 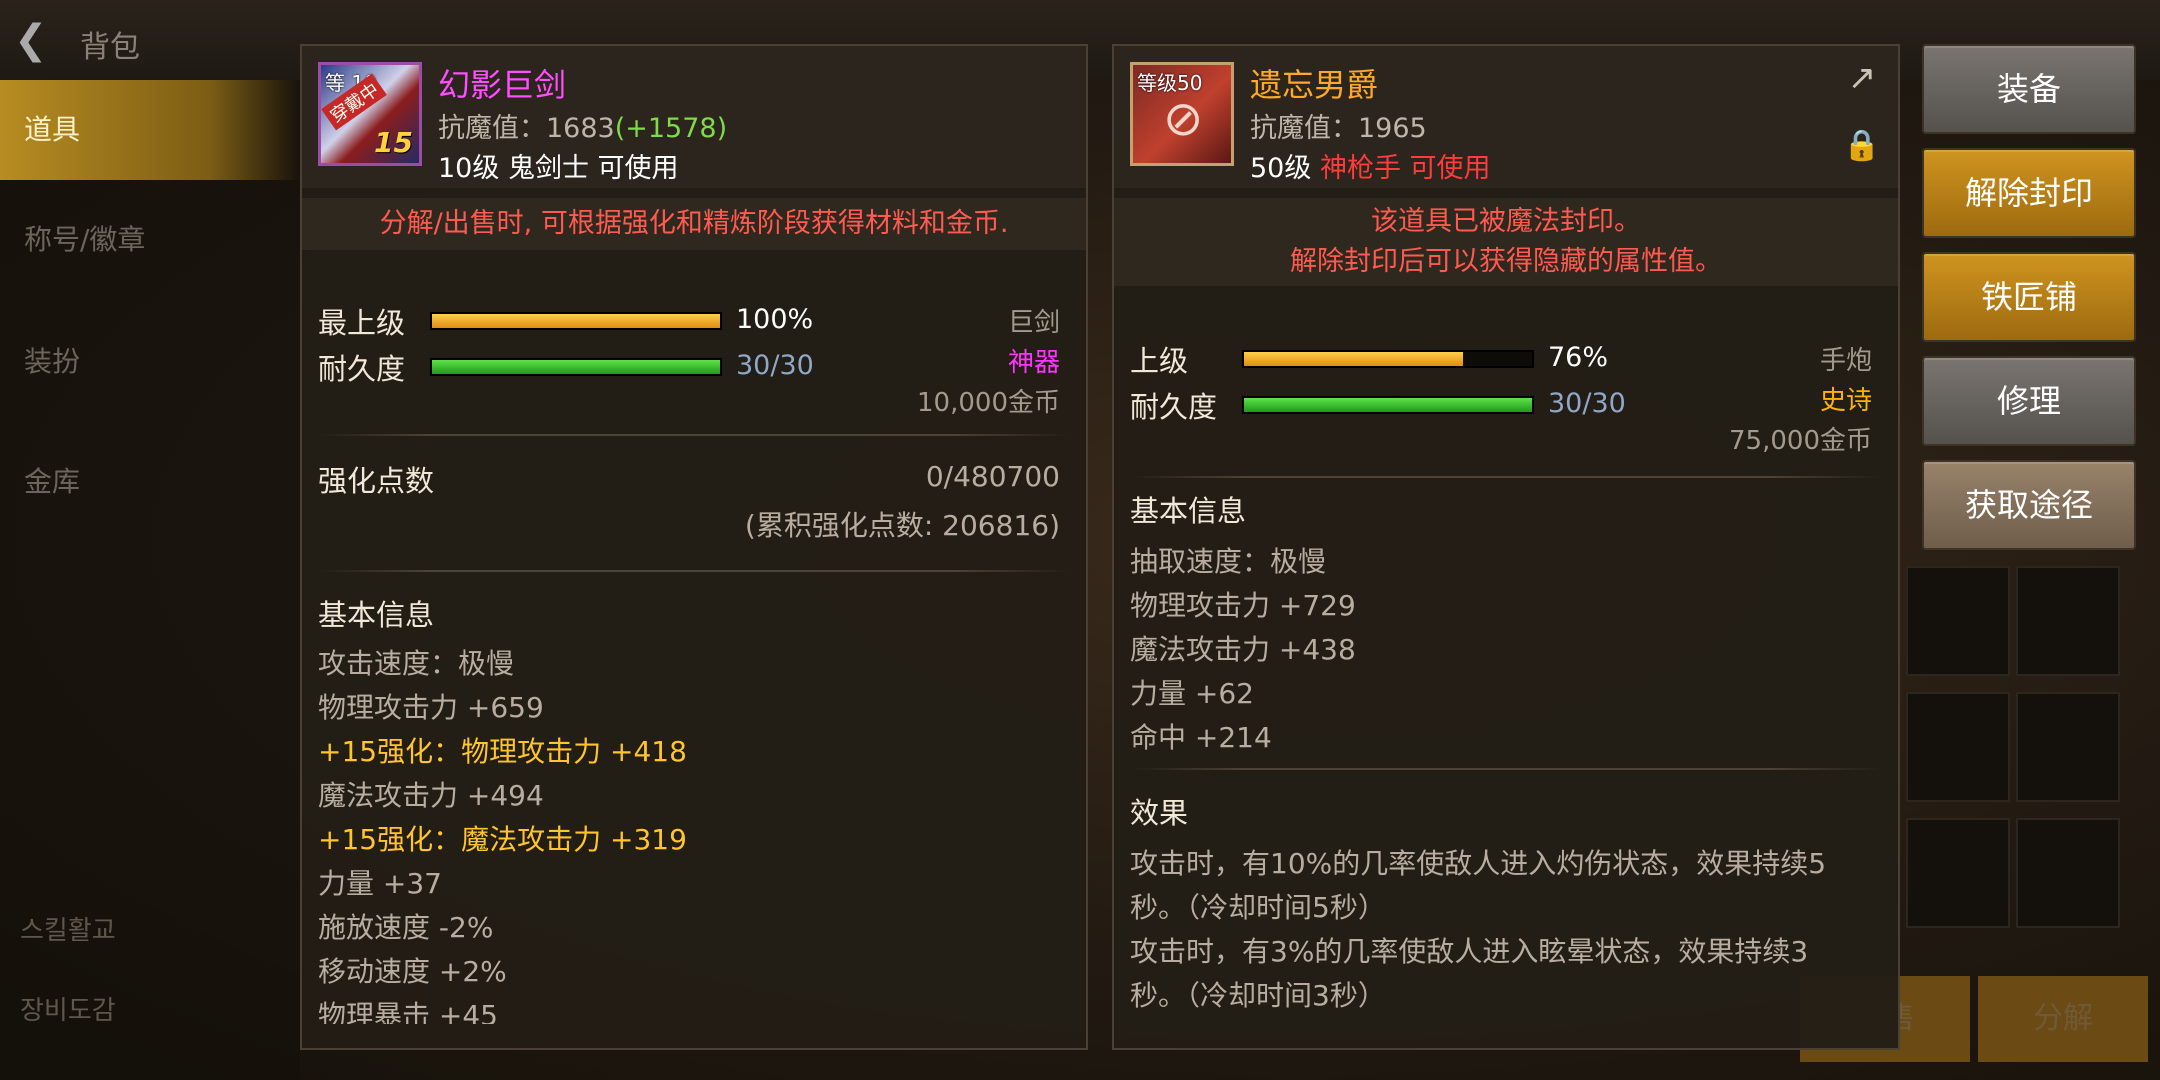 I want to click on grade-value: 76%, so click(x=1578, y=357).